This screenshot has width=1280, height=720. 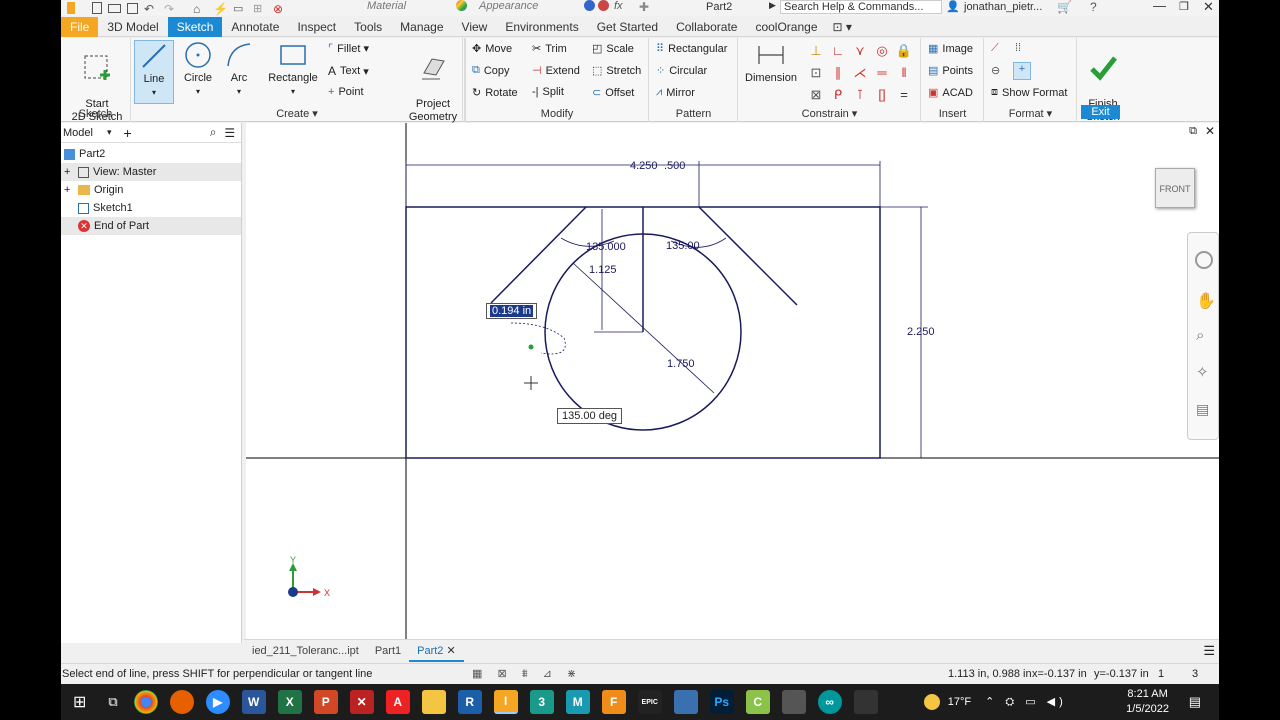 What do you see at coordinates (145, 702) in the screenshot?
I see `chrome-icon` at bounding box center [145, 702].